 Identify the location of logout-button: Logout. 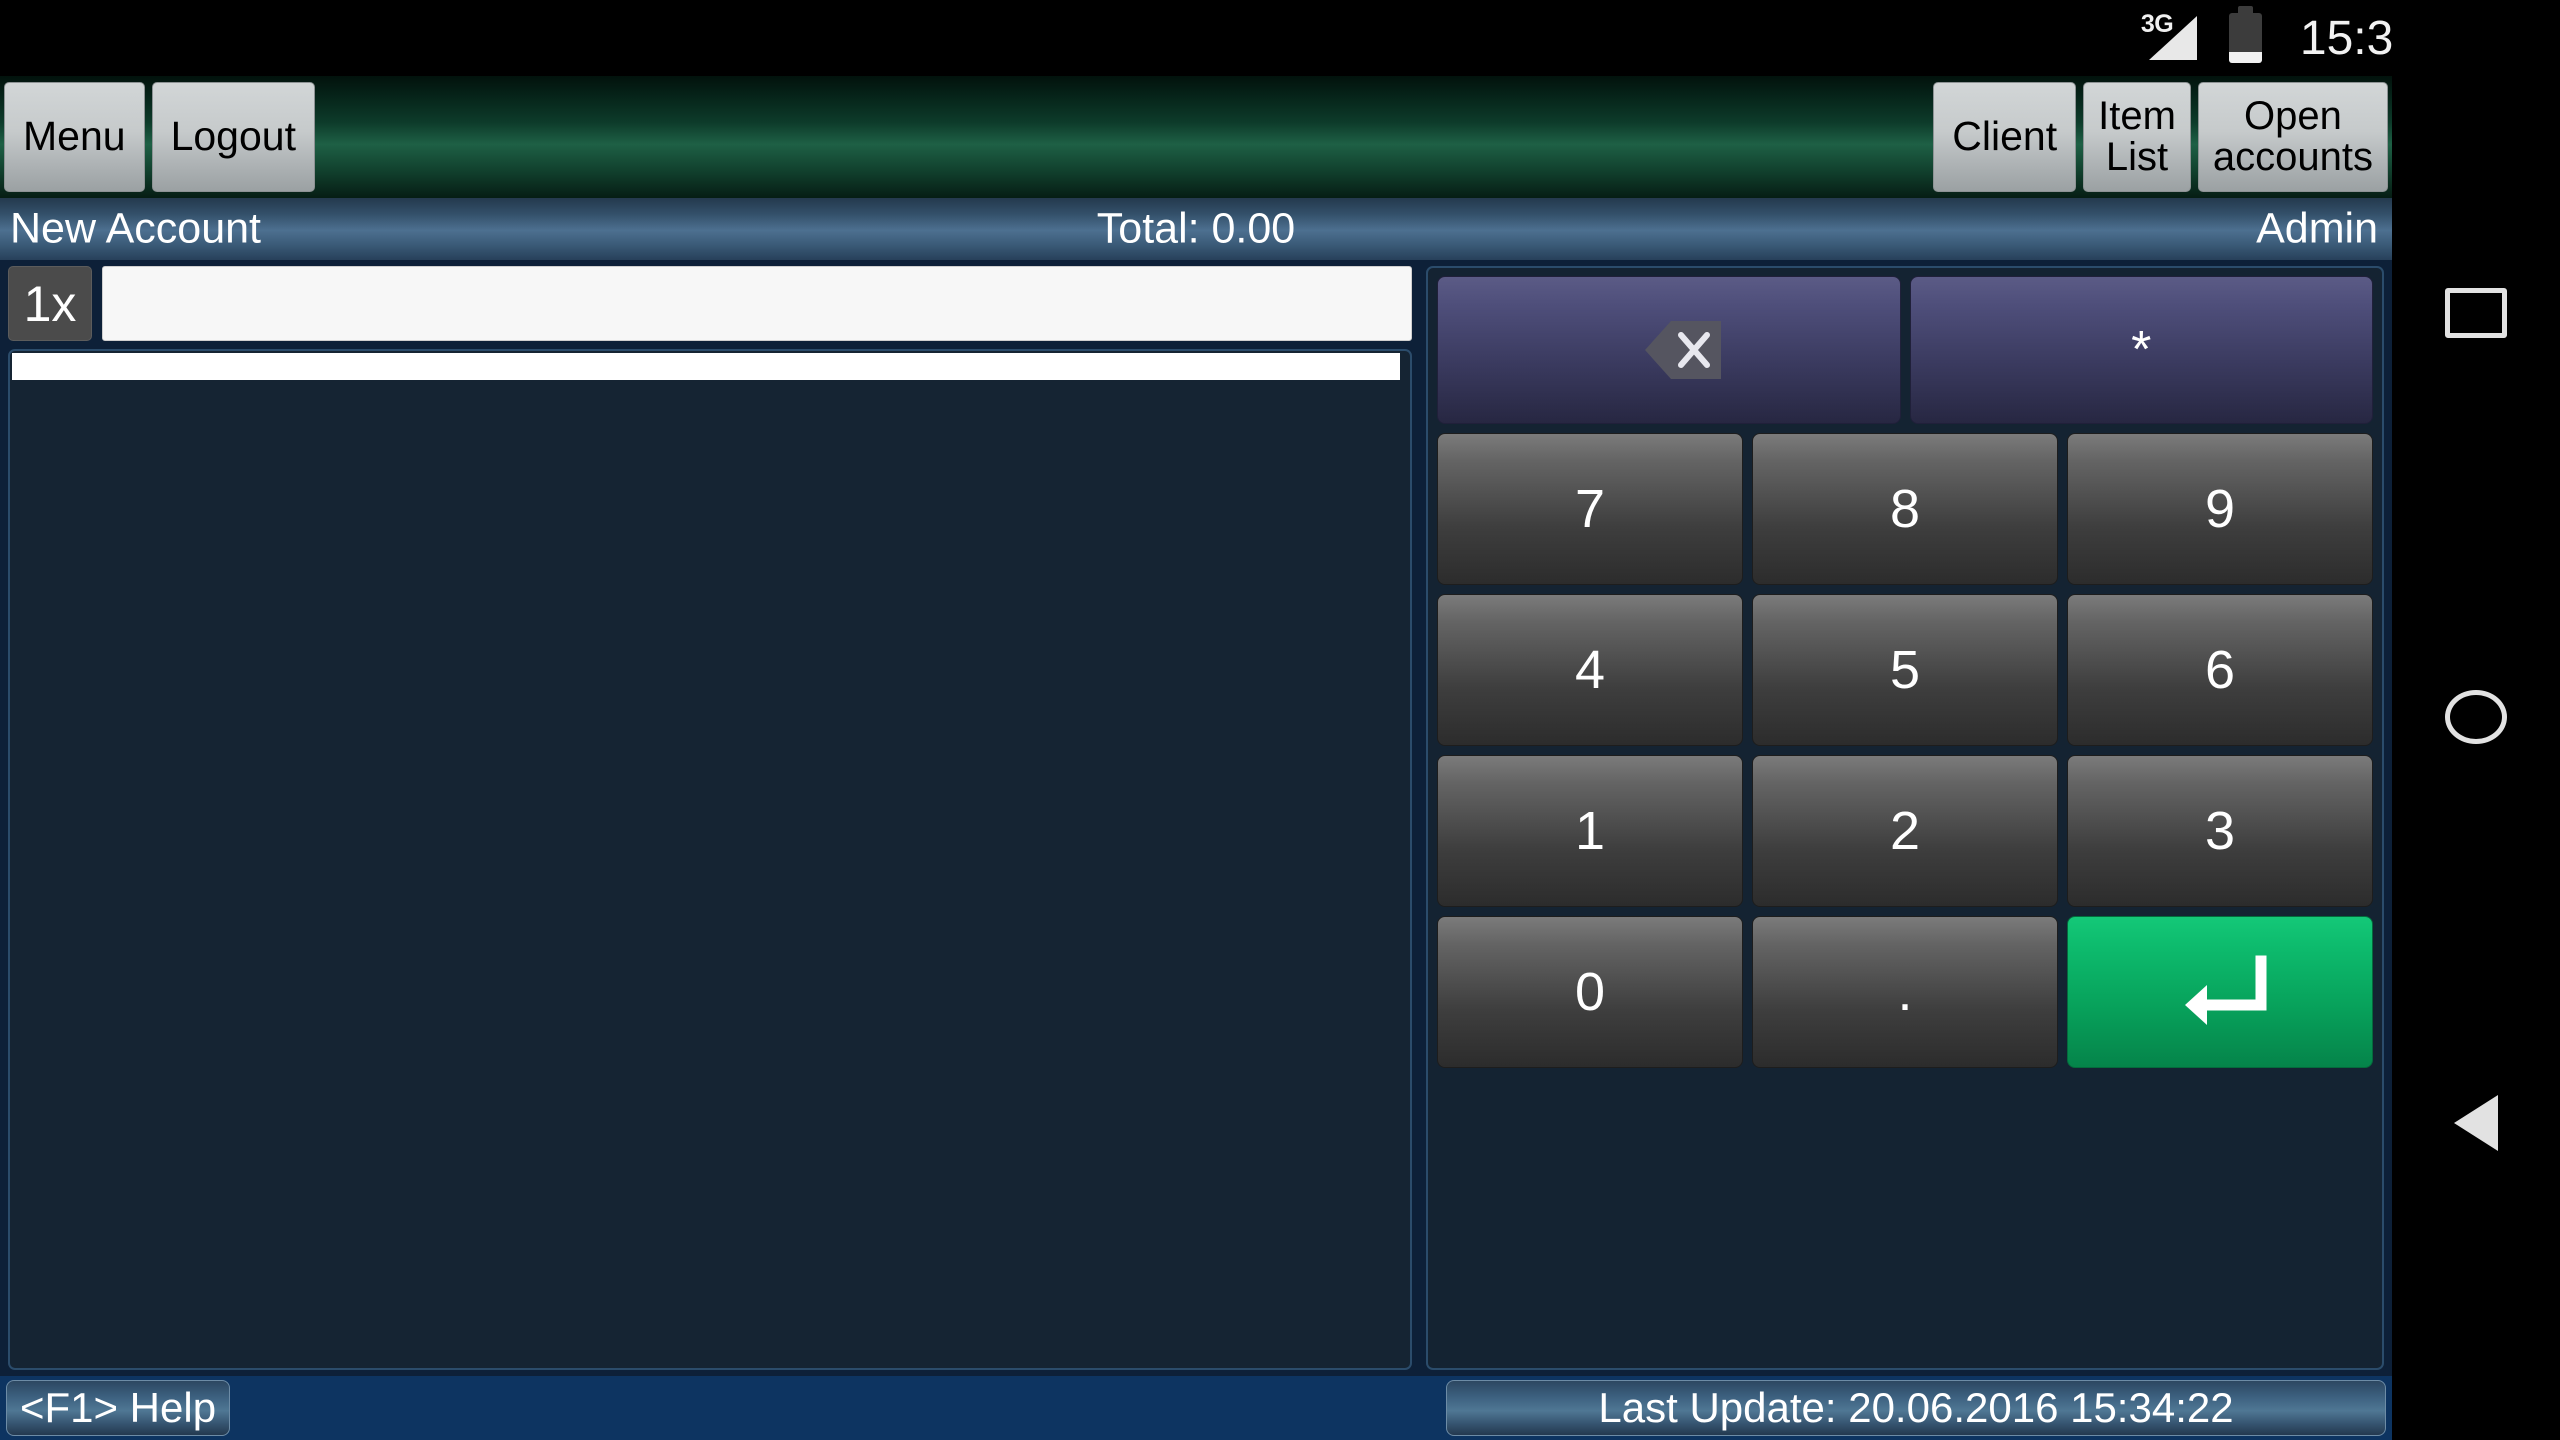
(233, 137).